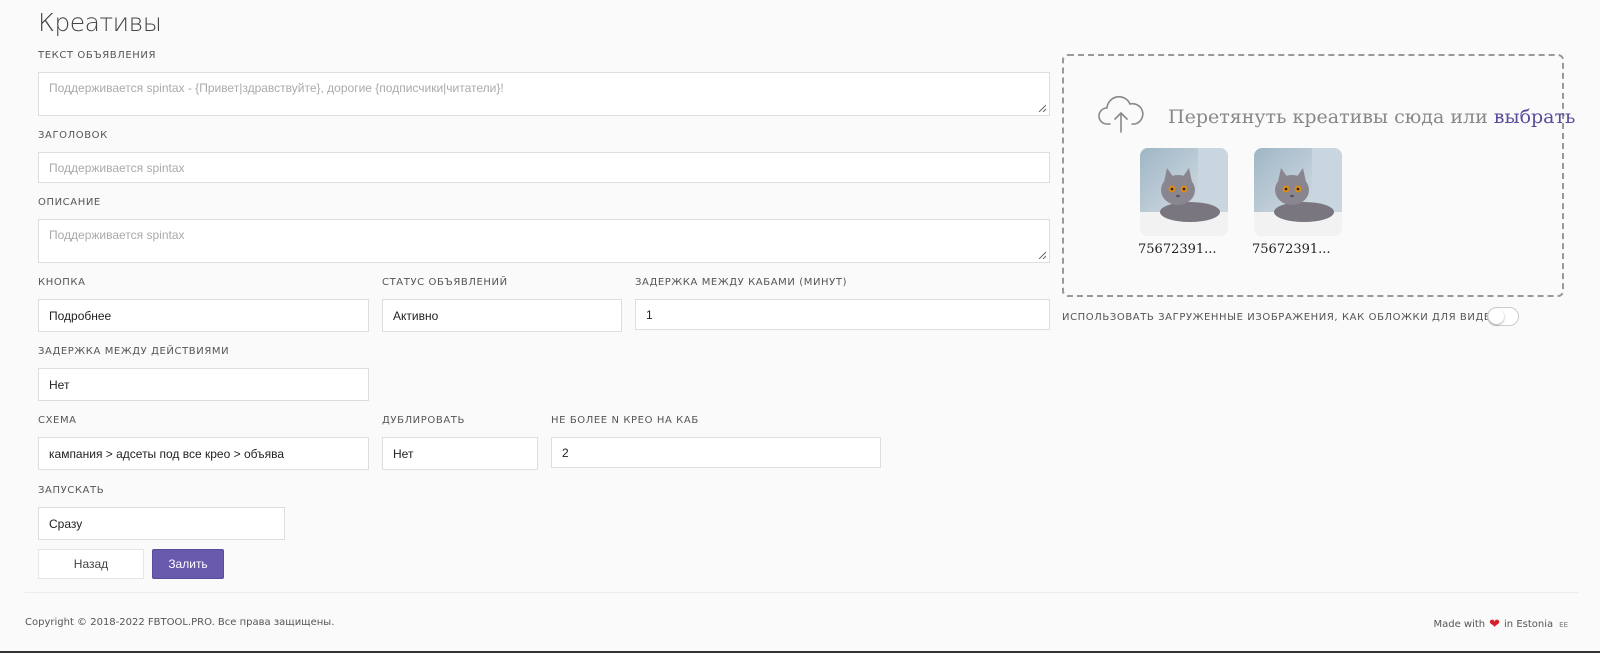 The width and height of the screenshot is (1600, 653). Describe the element at coordinates (1121, 114) in the screenshot. I see `cloud-upload-icon` at that location.